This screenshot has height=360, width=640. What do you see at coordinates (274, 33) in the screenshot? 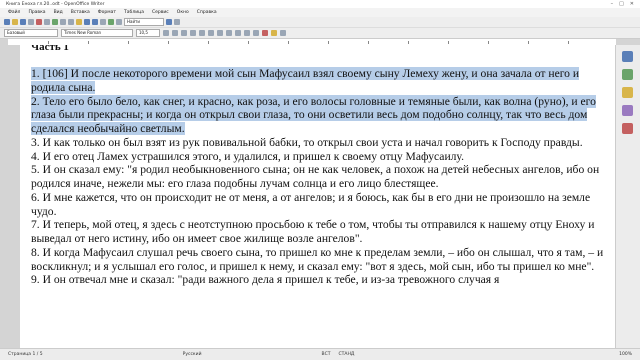
I see `highlight-icon` at bounding box center [274, 33].